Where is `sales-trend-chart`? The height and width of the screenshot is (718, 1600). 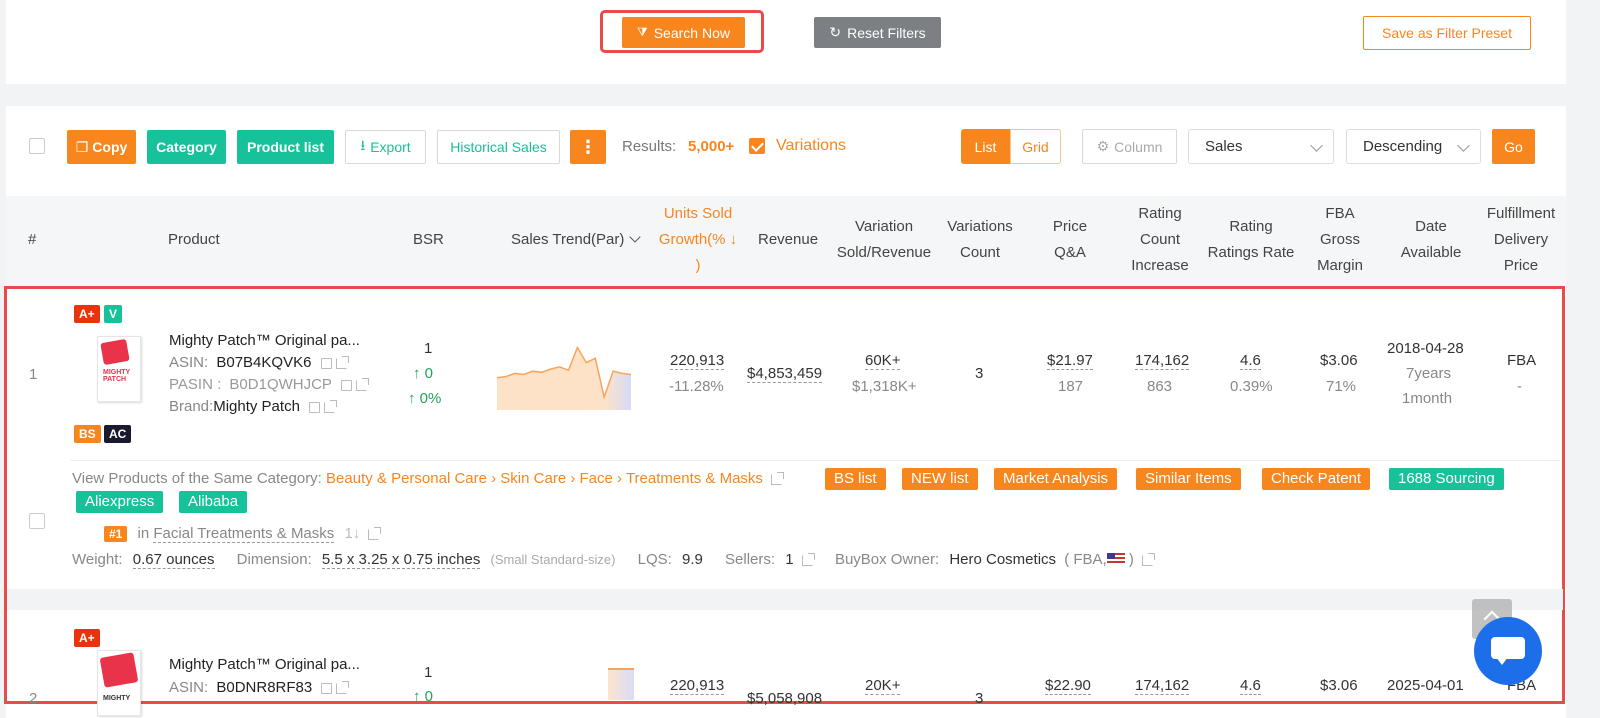
sales-trend-chart is located at coordinates (565, 375).